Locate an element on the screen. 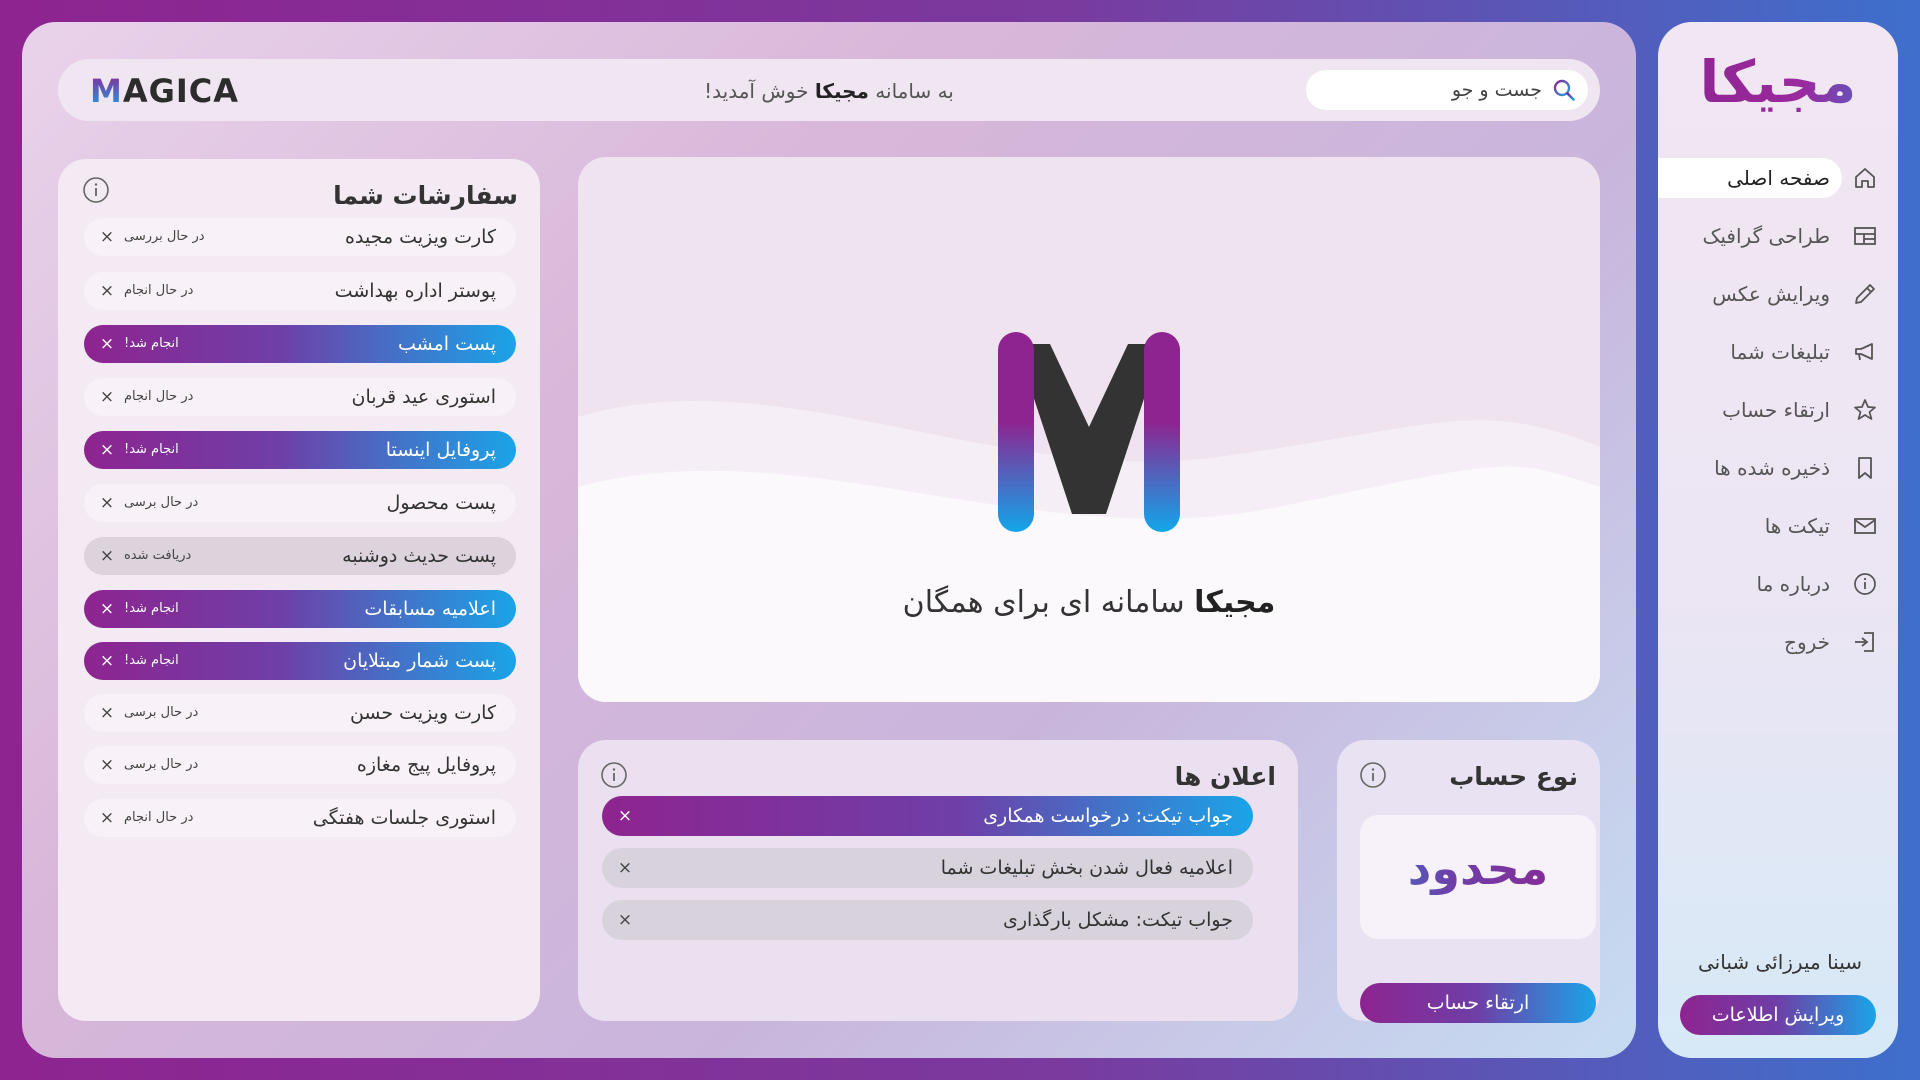 This screenshot has width=1920, height=1080. search-input is located at coordinates (1432, 90).